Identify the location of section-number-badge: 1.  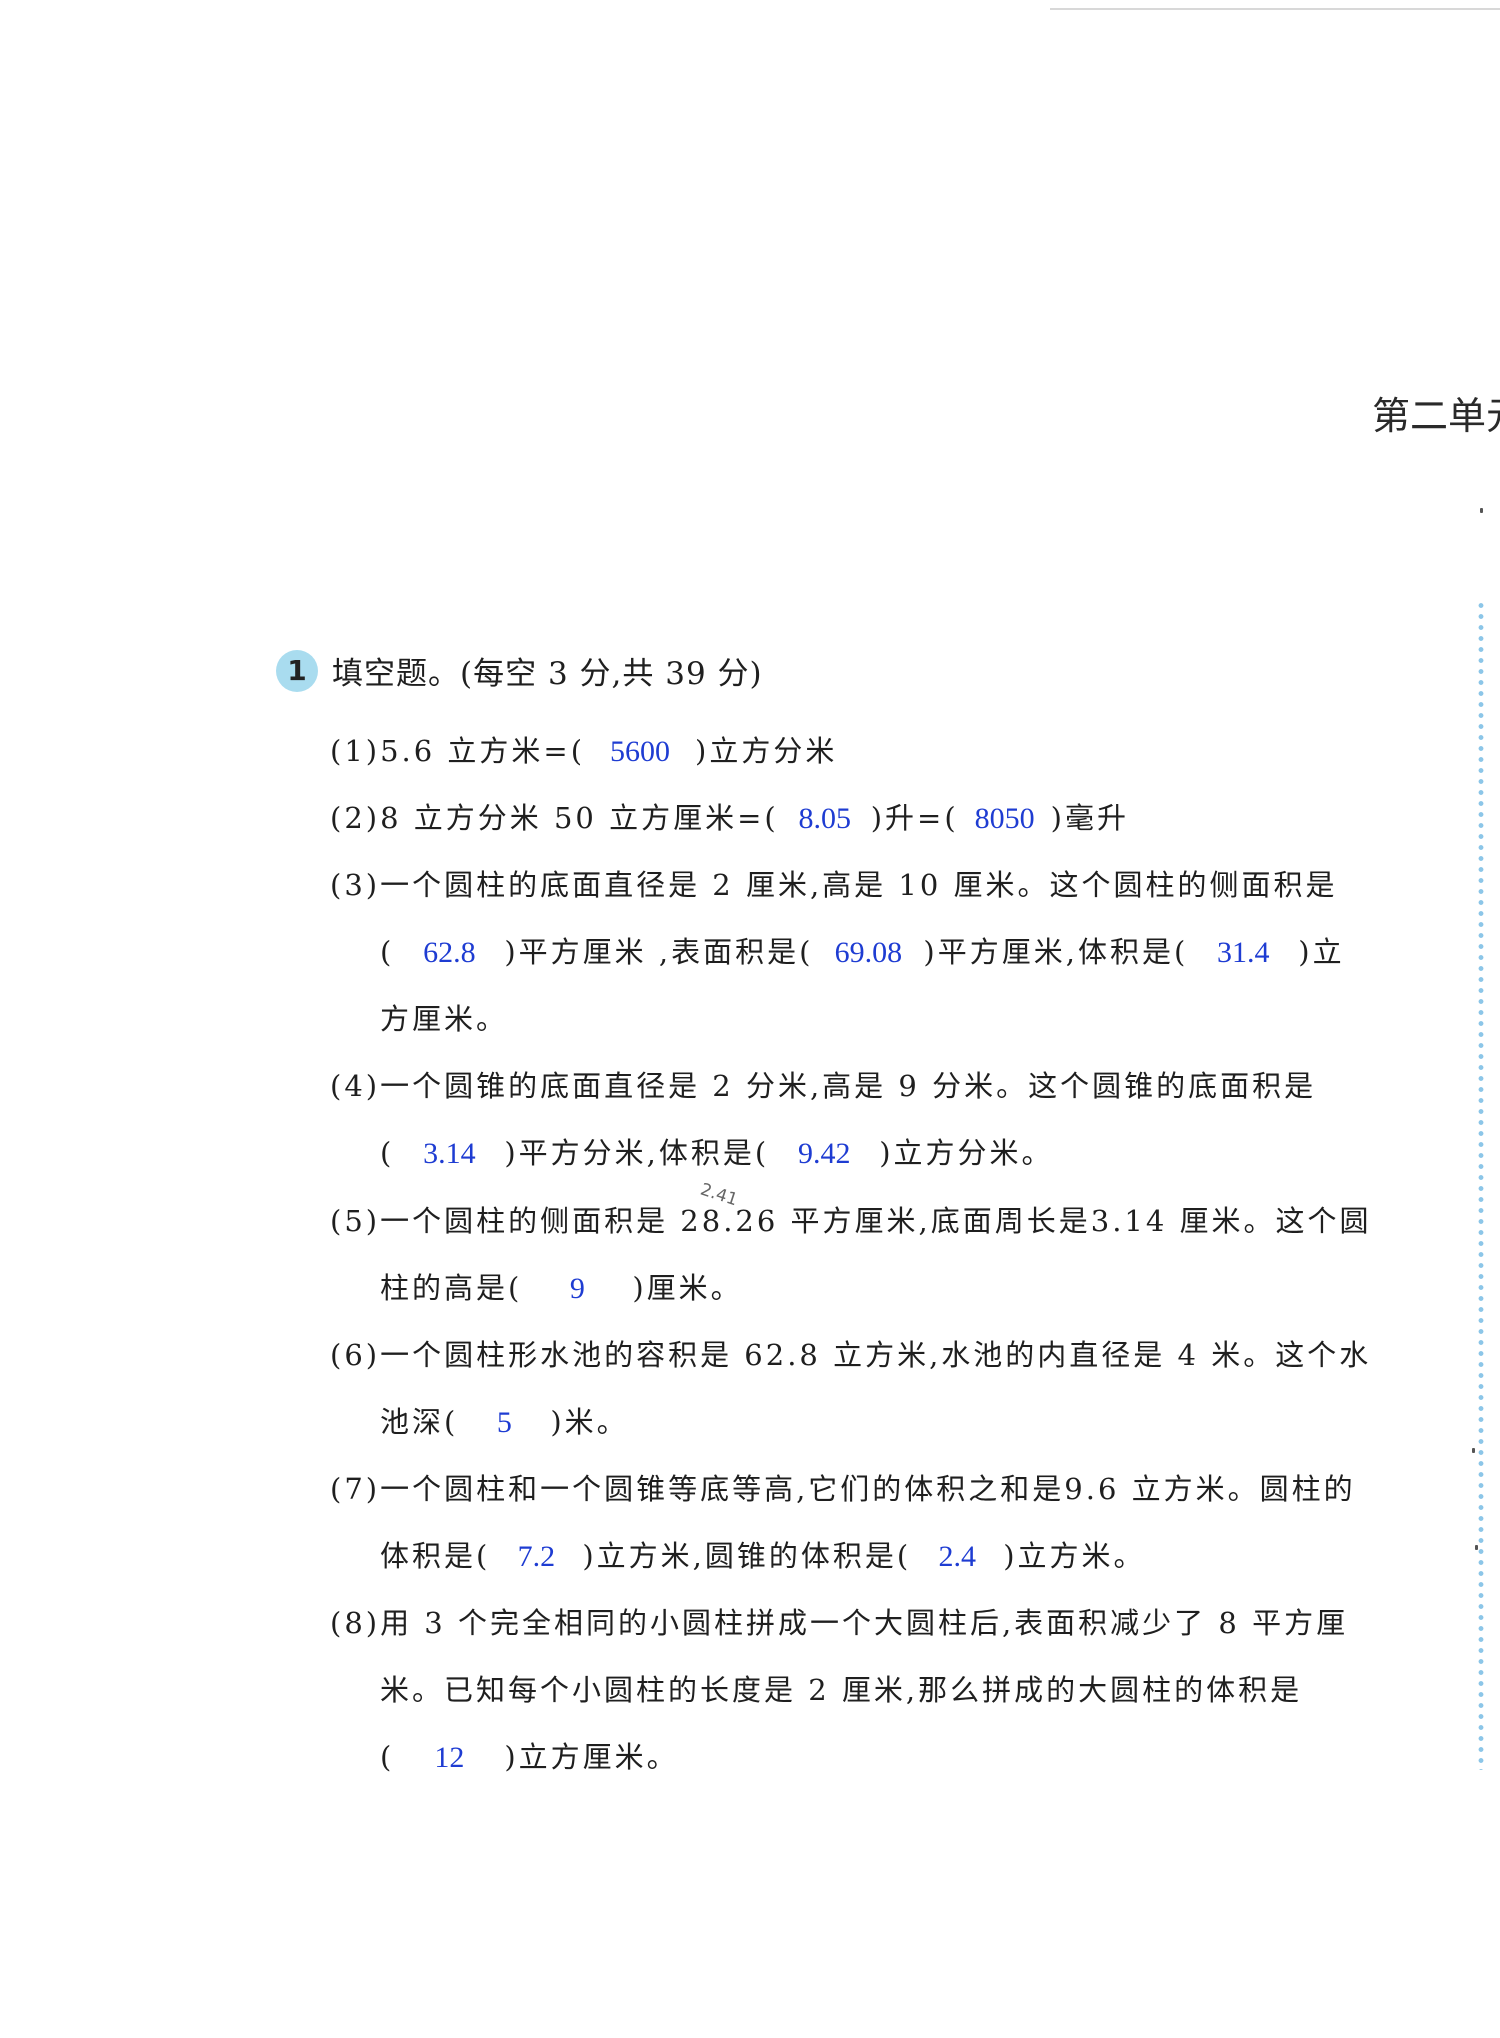
(297, 670).